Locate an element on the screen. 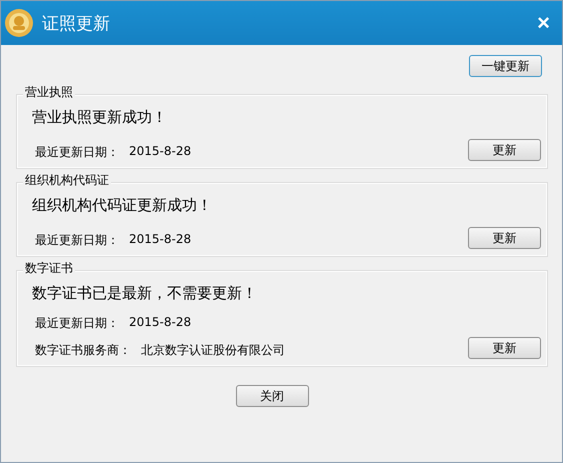  detail-label: 数字证书服务商： is located at coordinates (83, 350).